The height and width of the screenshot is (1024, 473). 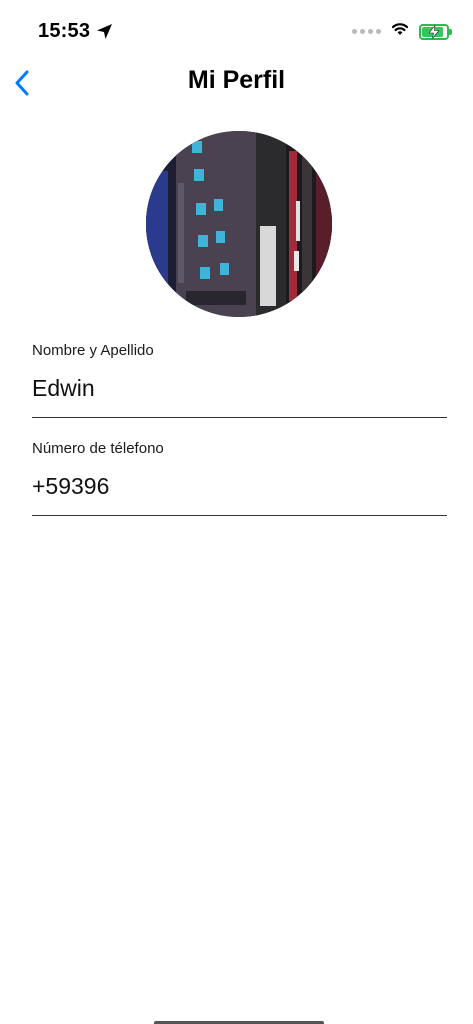 What do you see at coordinates (239, 417) in the screenshot?
I see `name-field-underline` at bounding box center [239, 417].